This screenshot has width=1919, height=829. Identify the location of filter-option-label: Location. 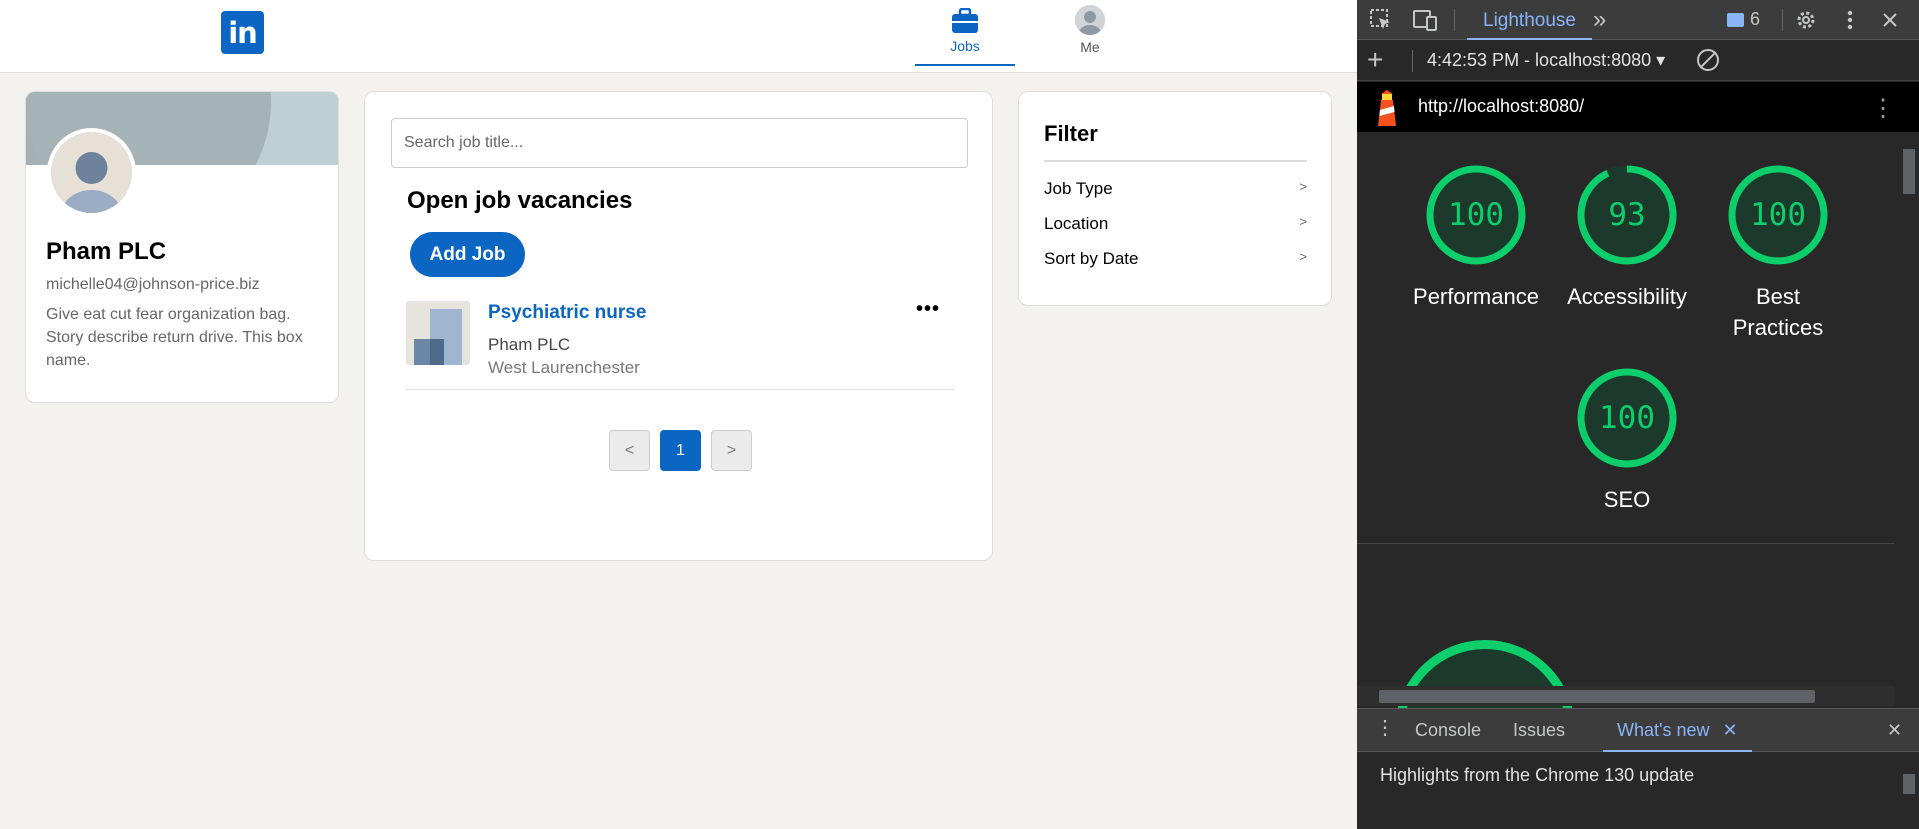
(1076, 223).